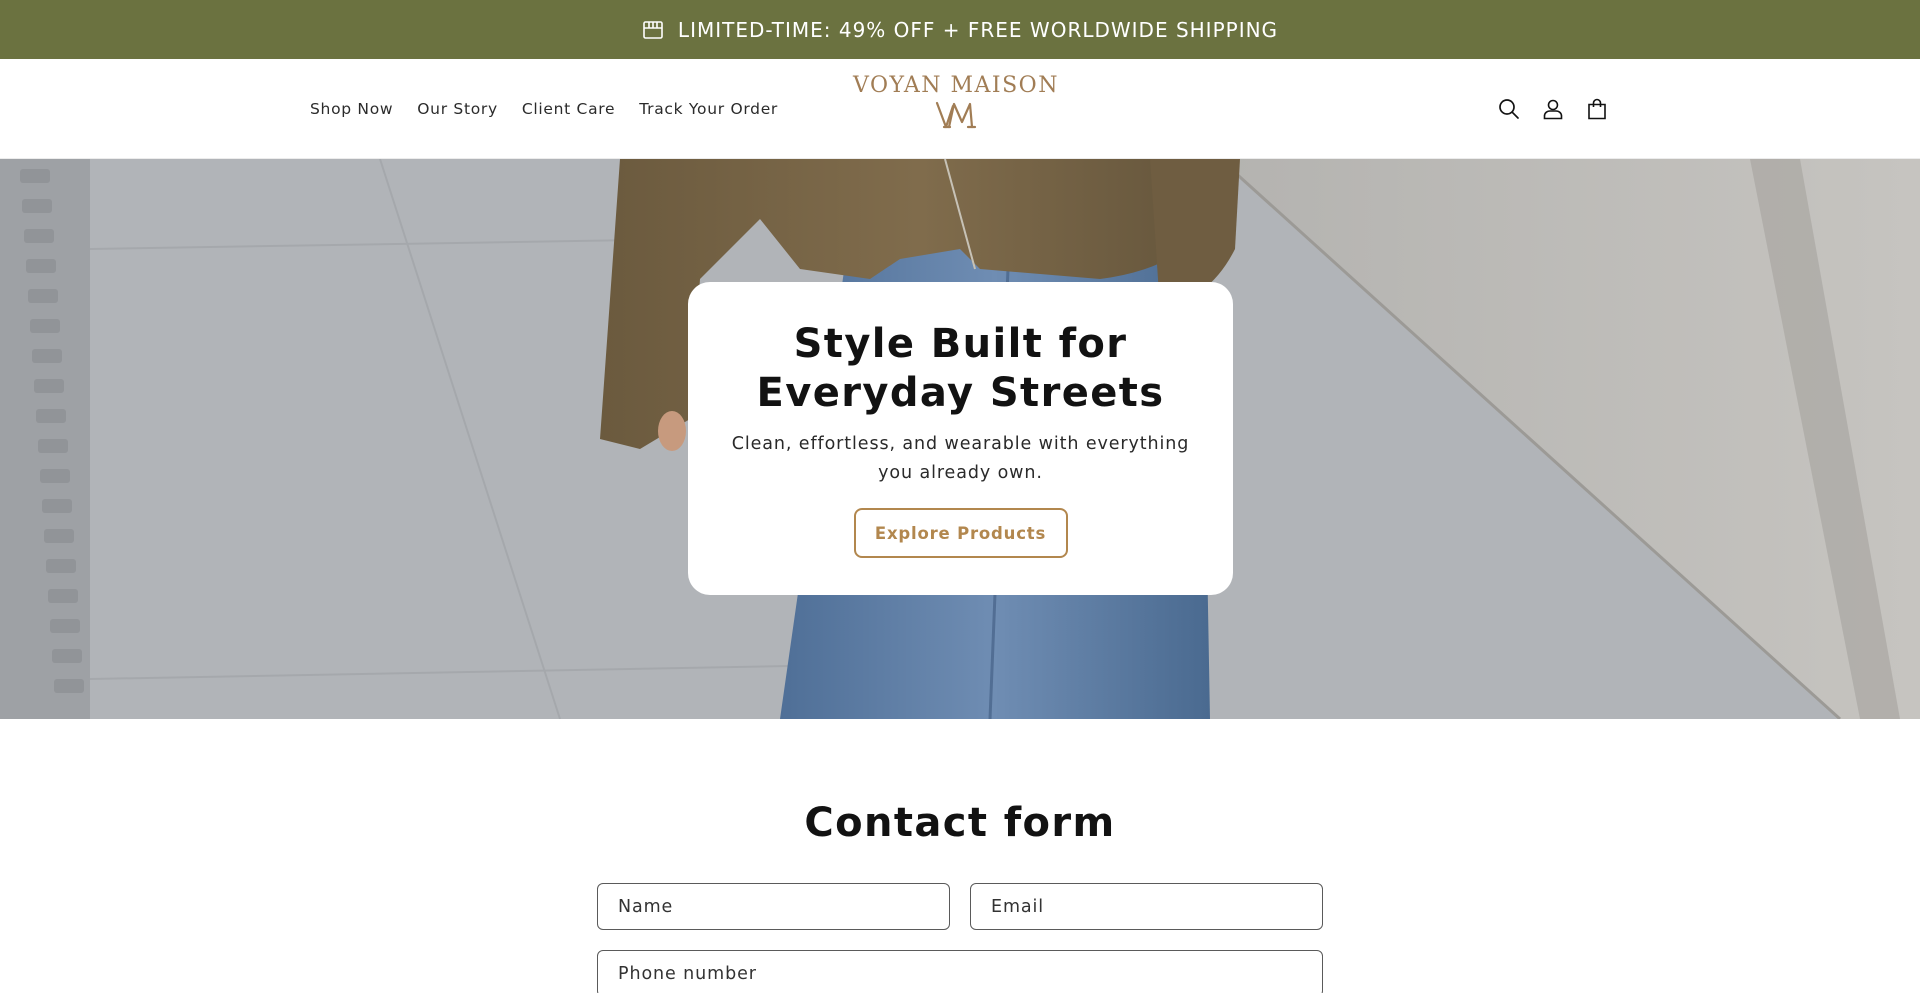  What do you see at coordinates (773, 906) in the screenshot?
I see `name-field: Name` at bounding box center [773, 906].